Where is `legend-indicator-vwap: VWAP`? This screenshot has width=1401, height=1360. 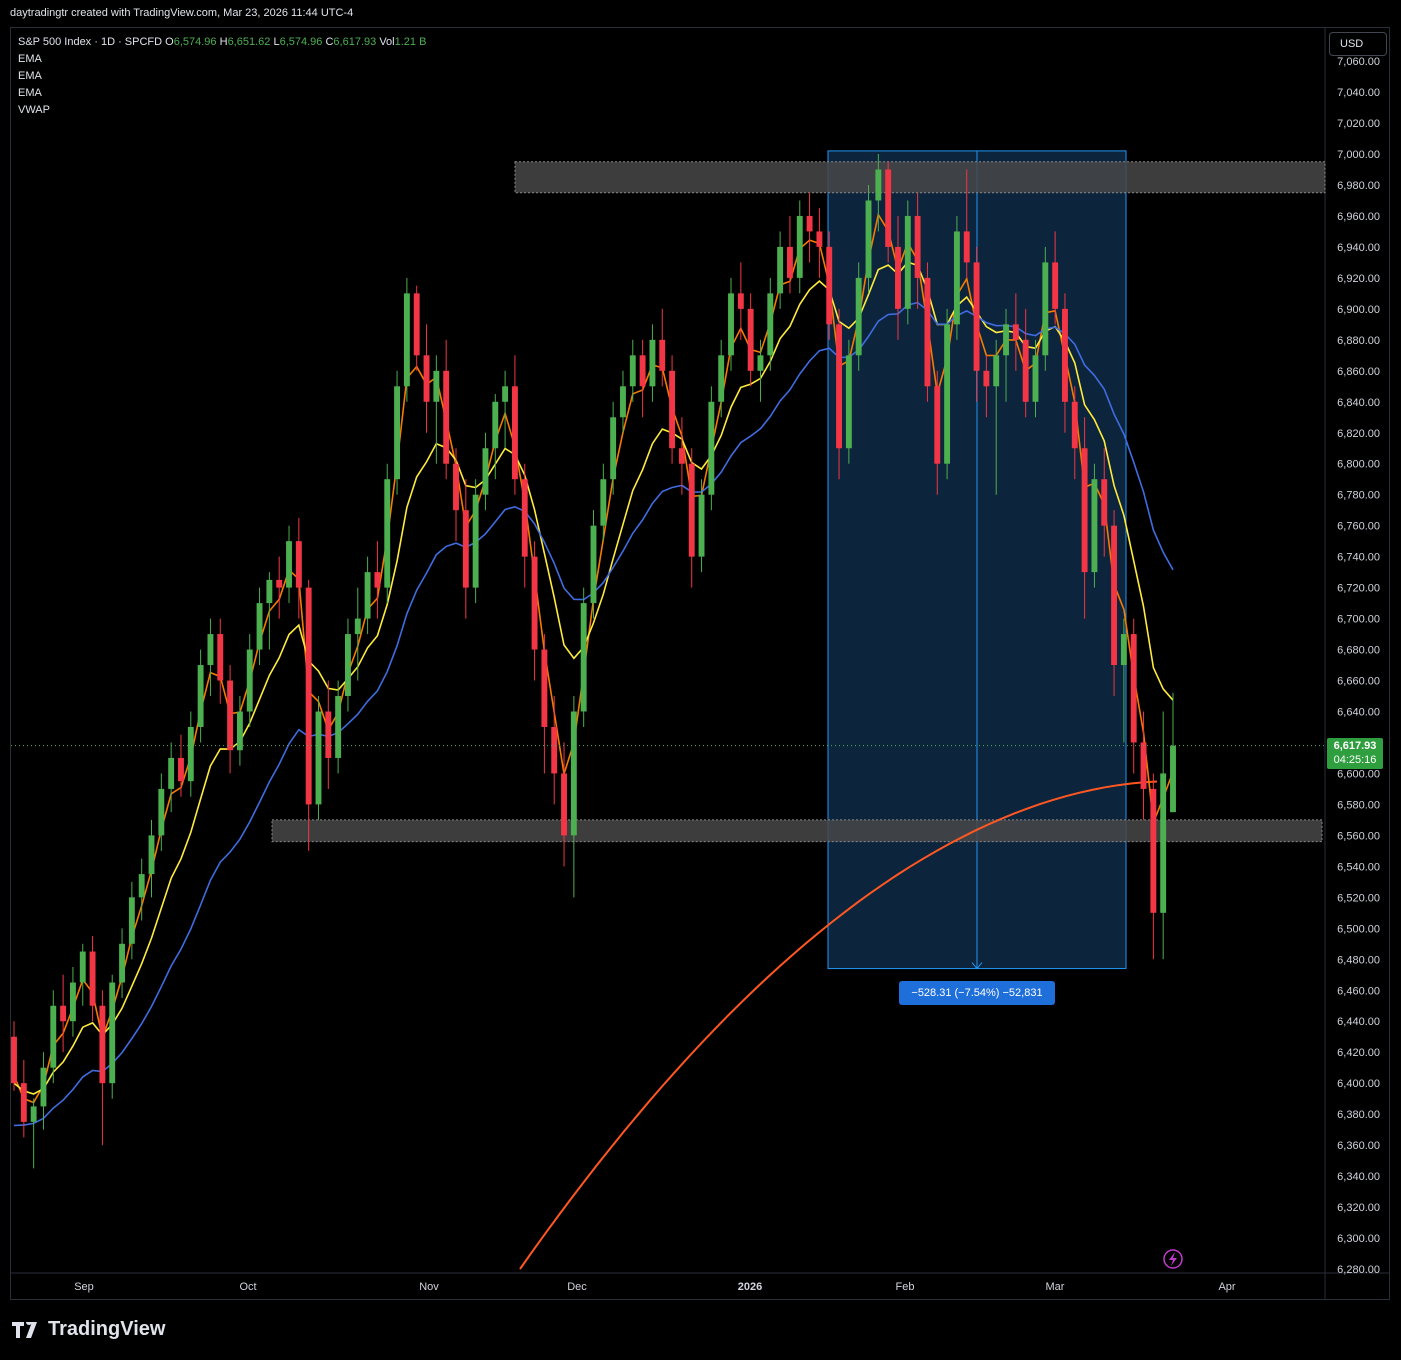 legend-indicator-vwap: VWAP is located at coordinates (222, 110).